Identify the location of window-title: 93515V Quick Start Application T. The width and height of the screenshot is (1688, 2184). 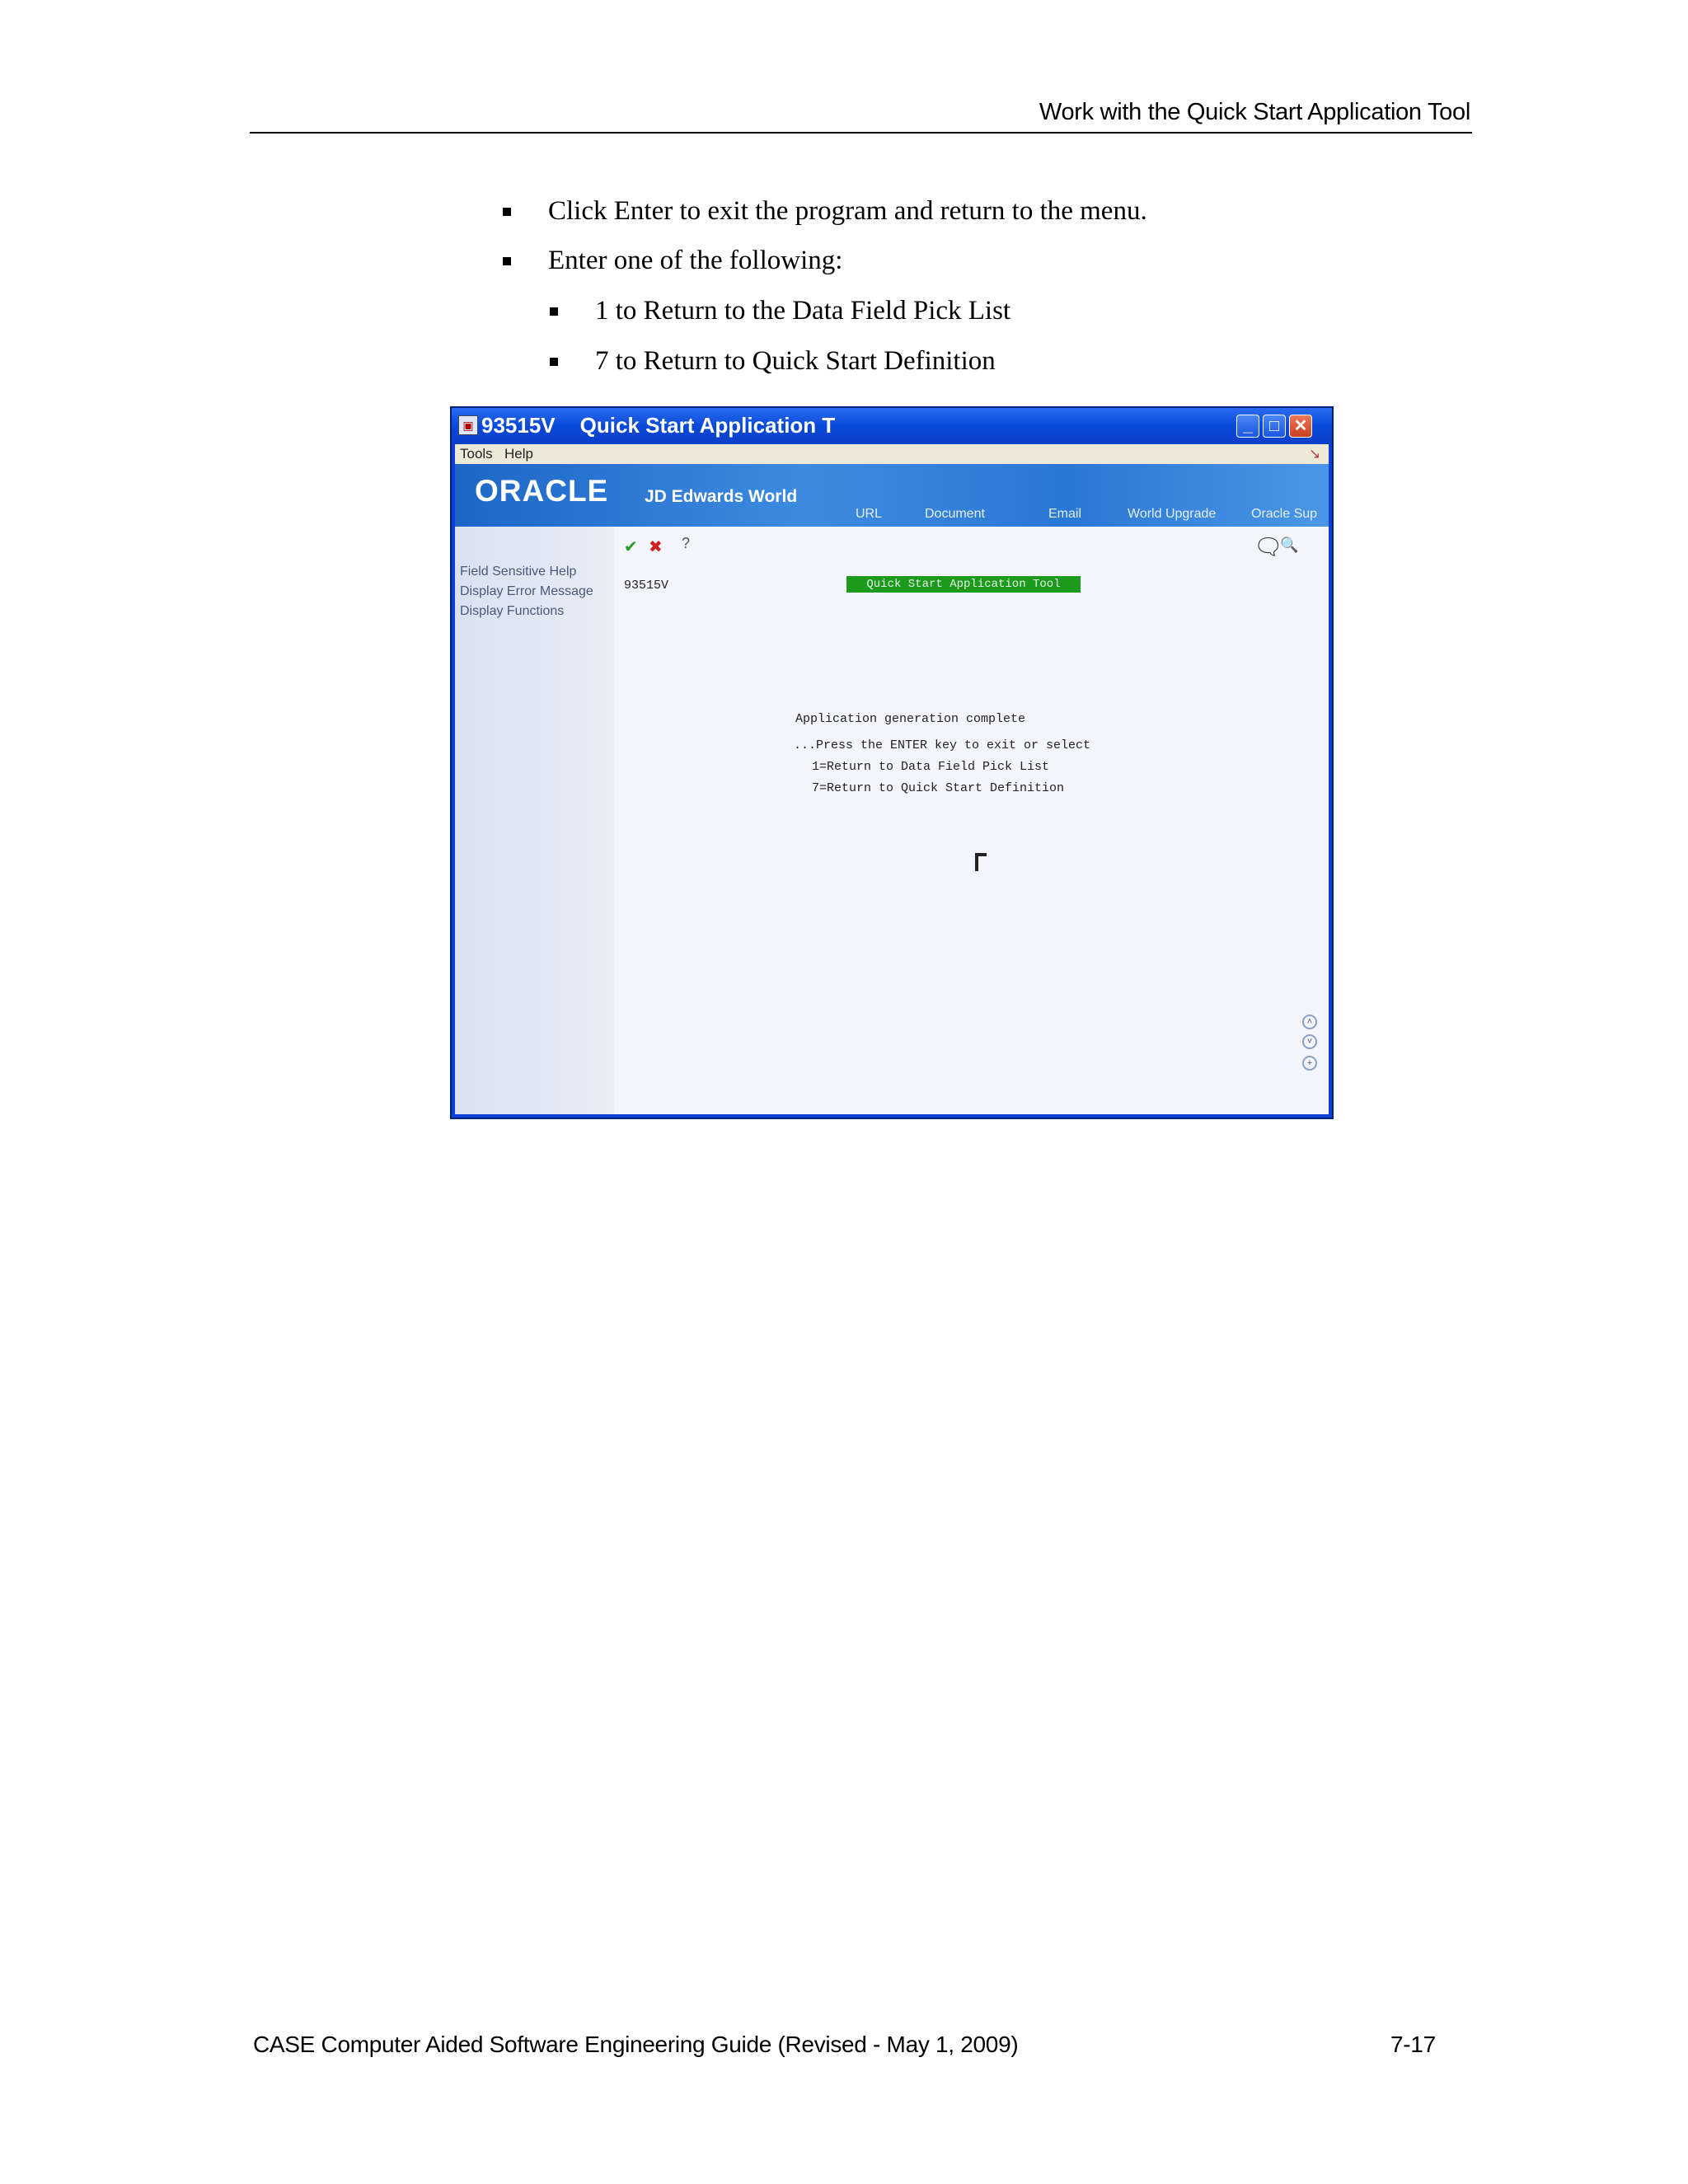
(658, 425).